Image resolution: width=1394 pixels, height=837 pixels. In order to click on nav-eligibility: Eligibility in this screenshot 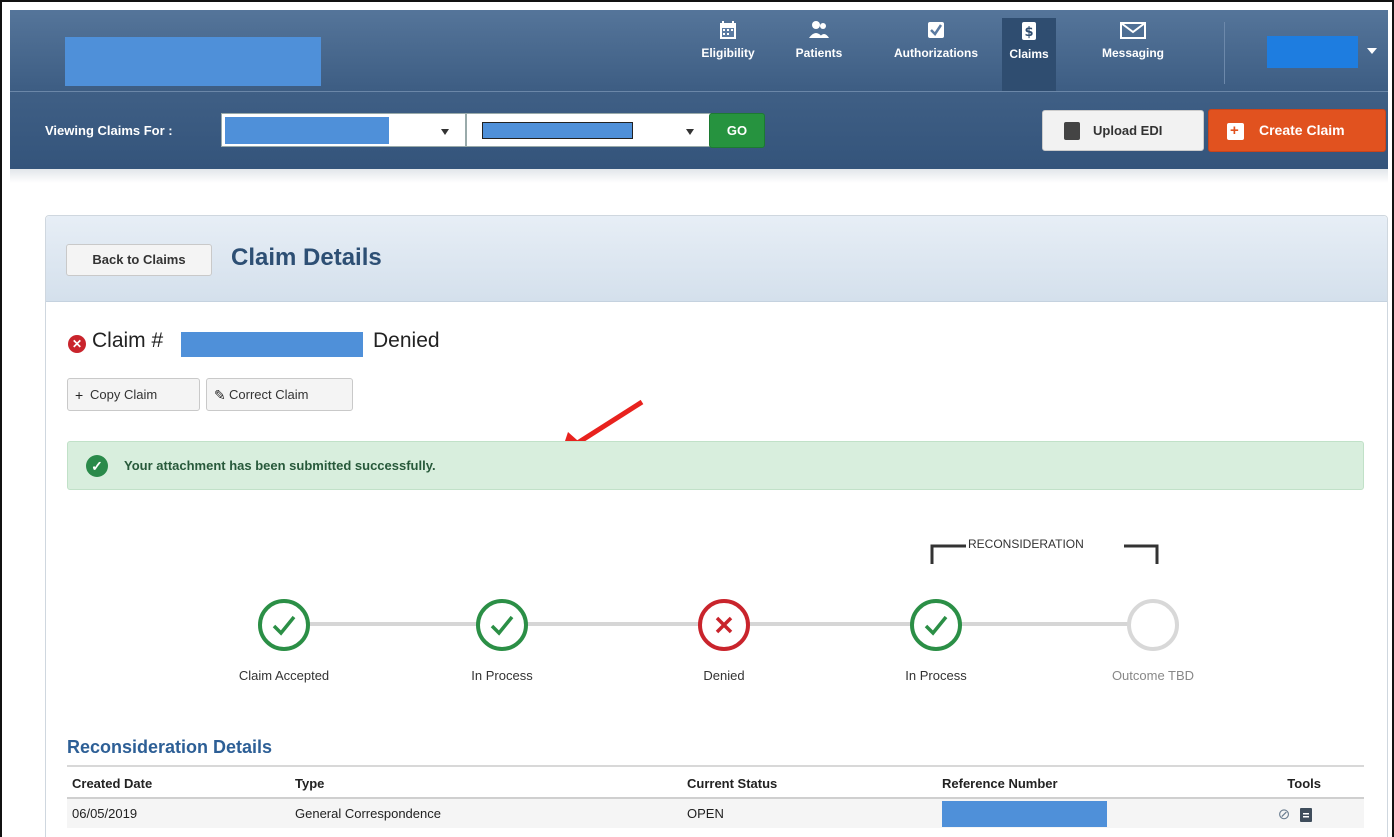, I will do `click(728, 55)`.